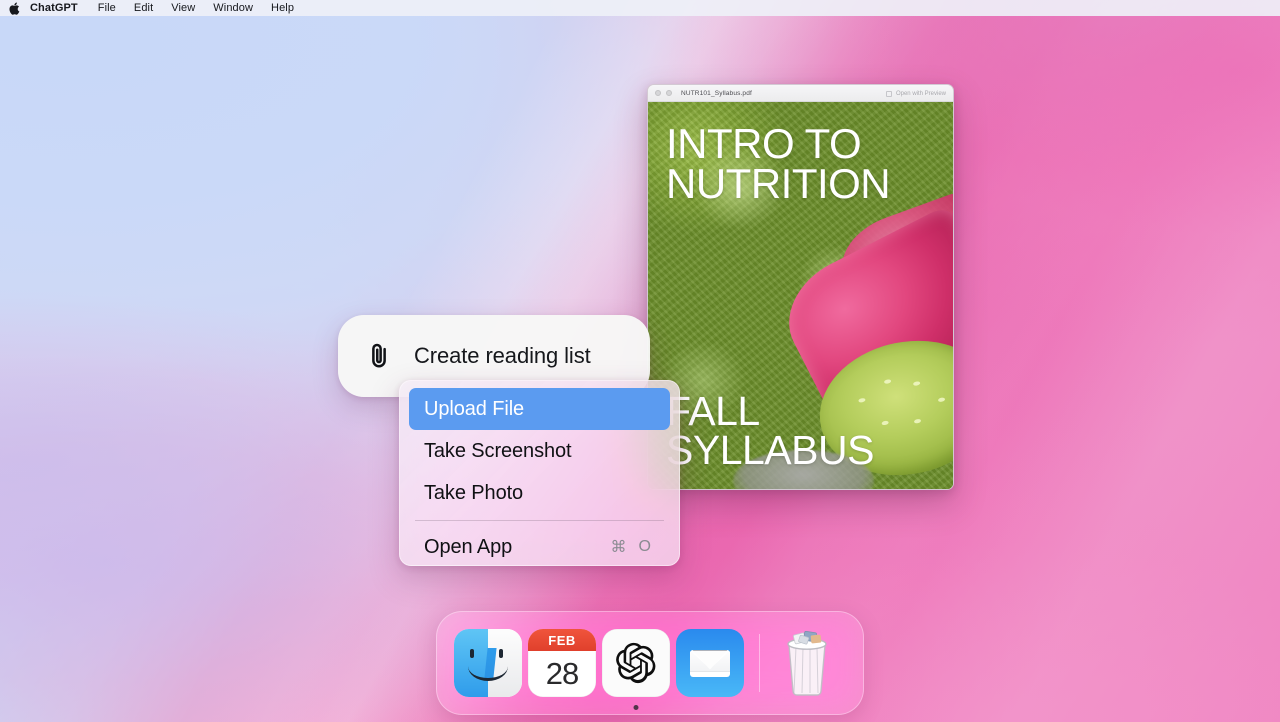 The width and height of the screenshot is (1280, 722). I want to click on pdf-window-titlebar: NUTR101_Syllabus.pdf Open with Preview, so click(800, 93).